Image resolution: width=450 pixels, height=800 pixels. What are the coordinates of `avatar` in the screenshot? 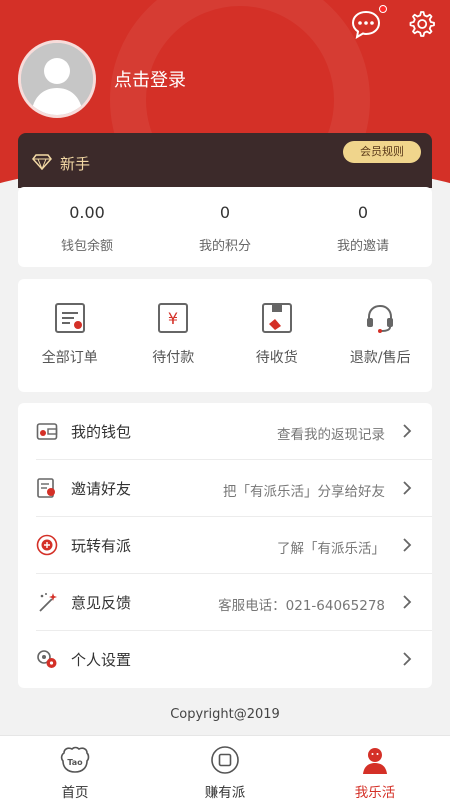 It's located at (57, 79).